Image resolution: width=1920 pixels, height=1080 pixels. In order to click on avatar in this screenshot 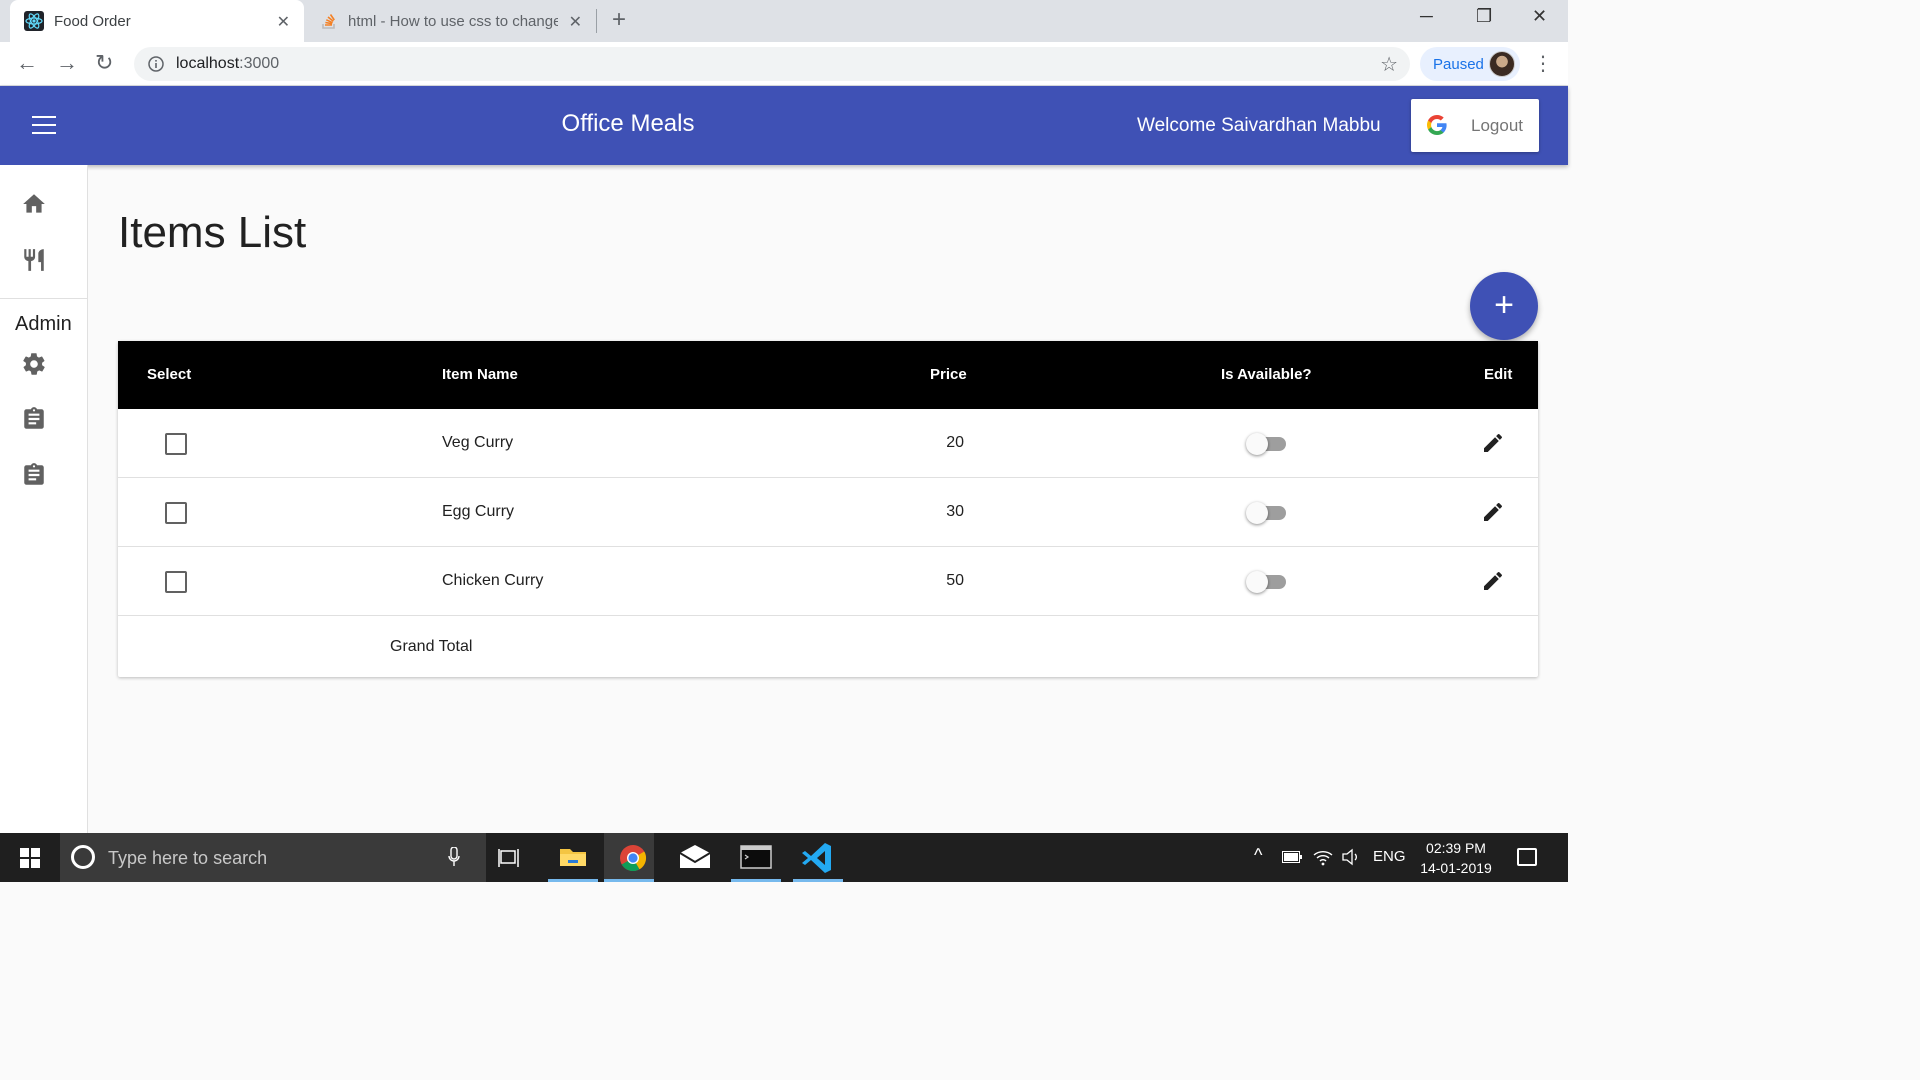, I will do `click(1502, 64)`.